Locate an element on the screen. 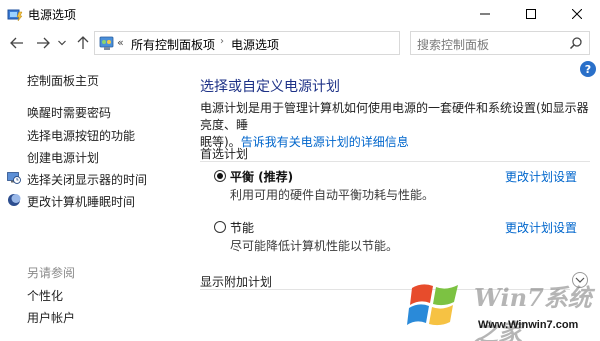 The width and height of the screenshot is (600, 341). sidebar-control-panel-home: 控制面板主页 is located at coordinates (63, 80).